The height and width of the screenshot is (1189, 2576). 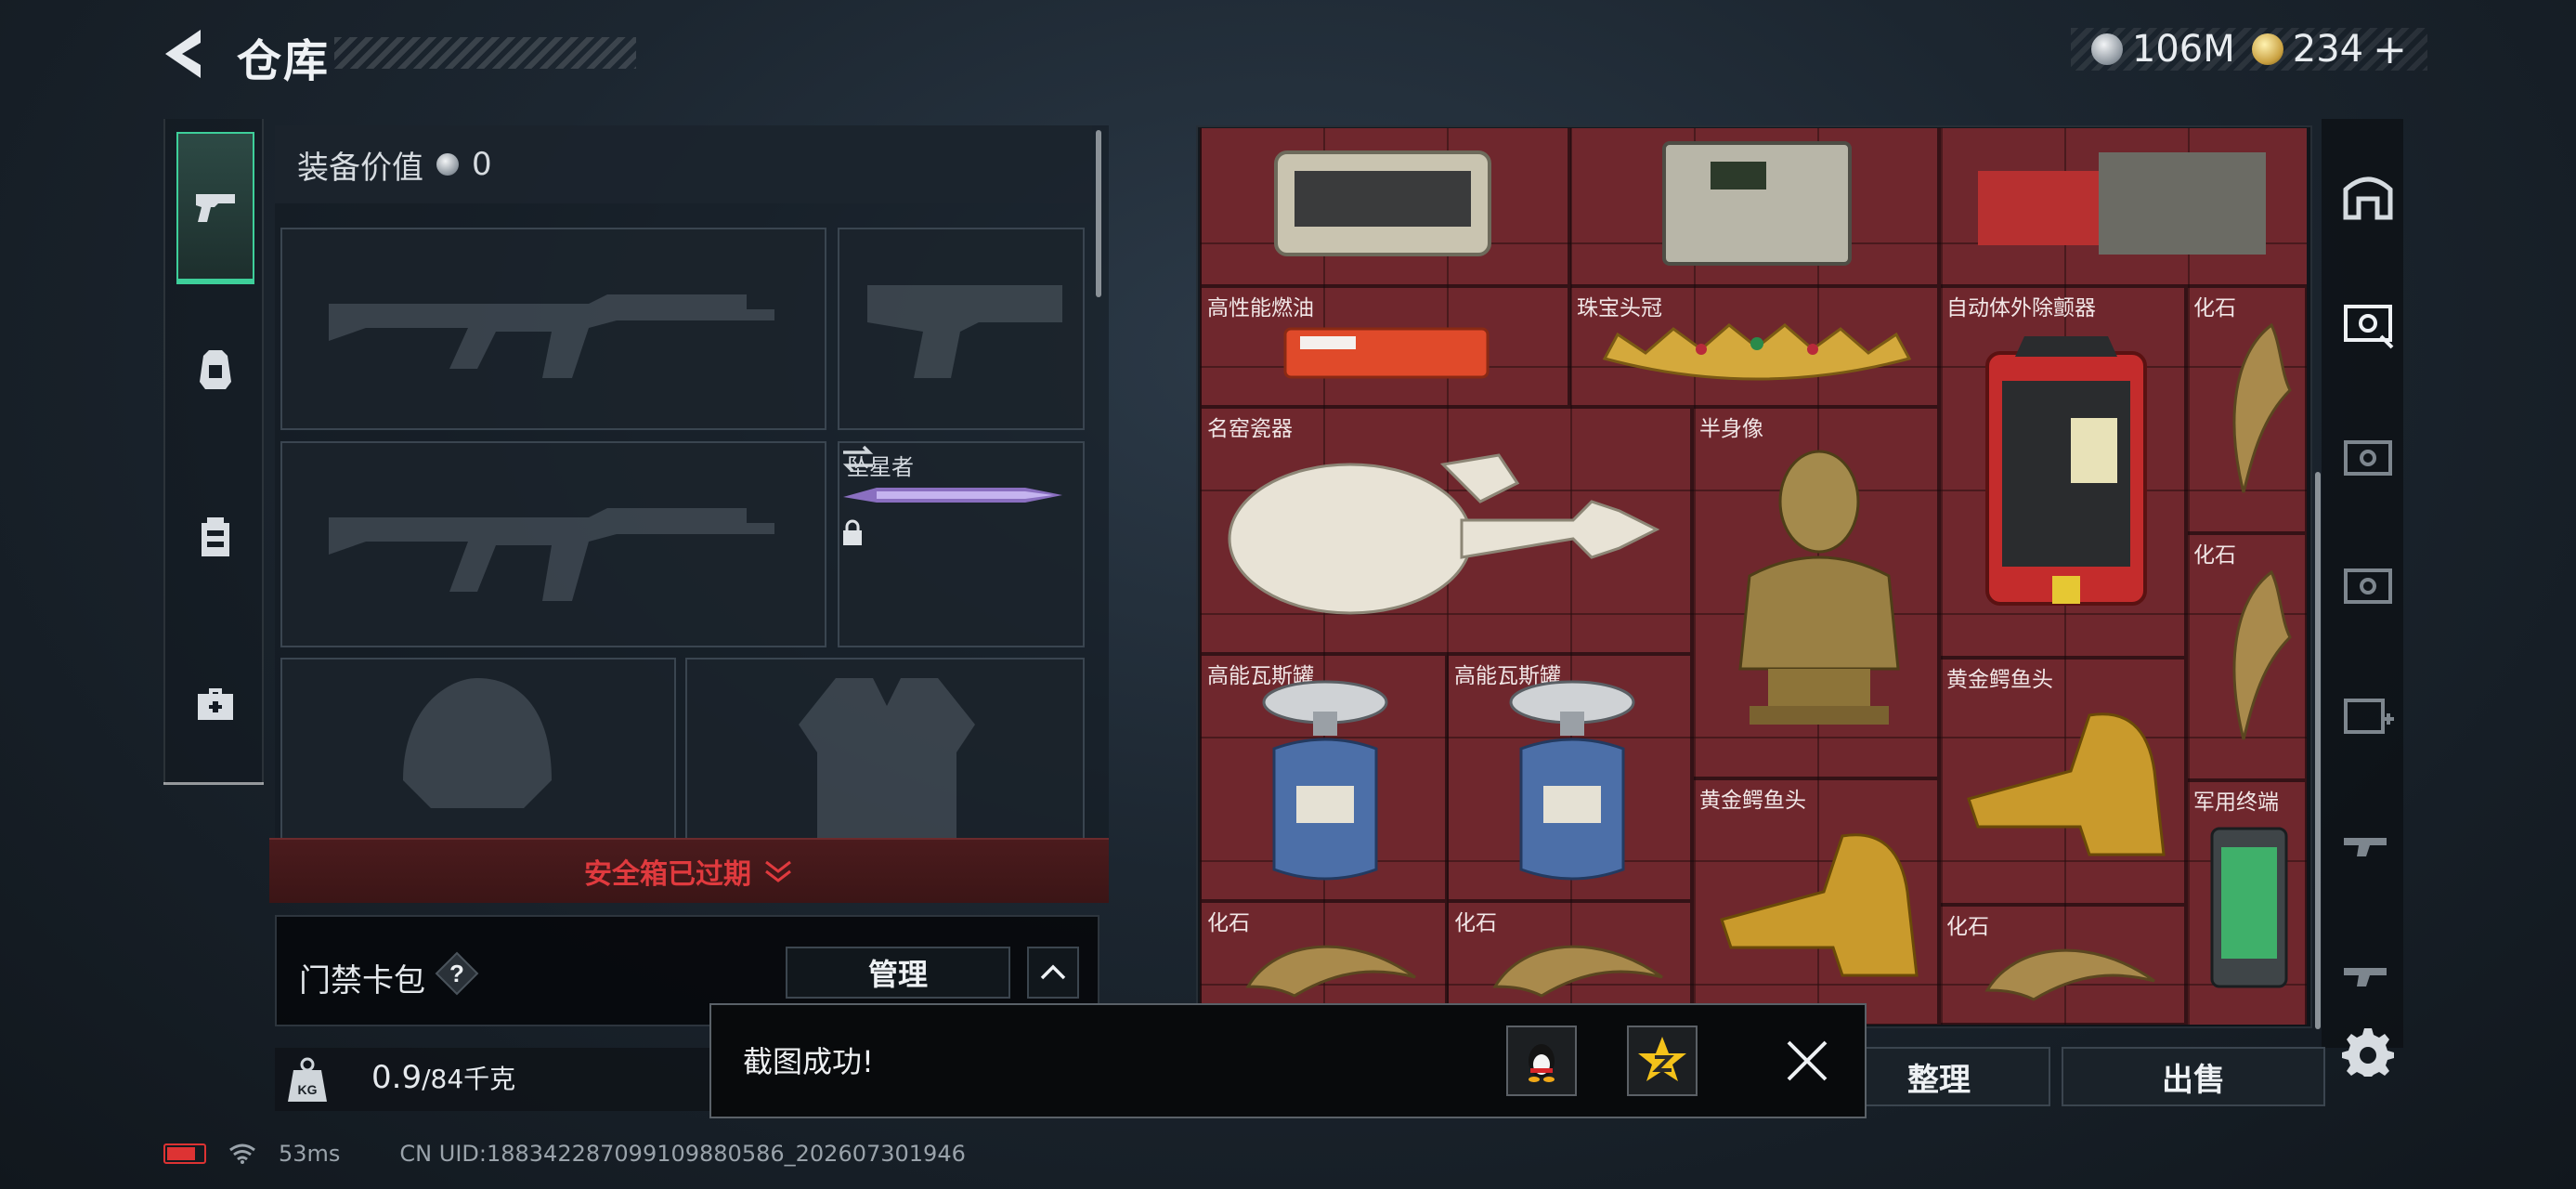 I want to click on helmet-silhouette-icon, so click(x=478, y=743).